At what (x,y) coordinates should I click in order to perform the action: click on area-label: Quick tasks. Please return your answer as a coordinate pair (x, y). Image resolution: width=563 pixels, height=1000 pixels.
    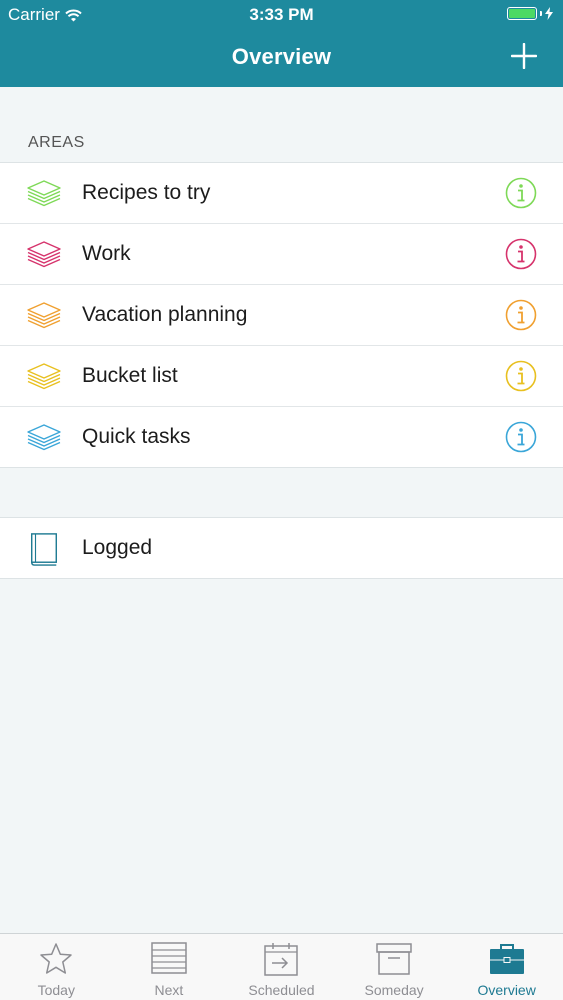
    Looking at the image, I should click on (136, 436).